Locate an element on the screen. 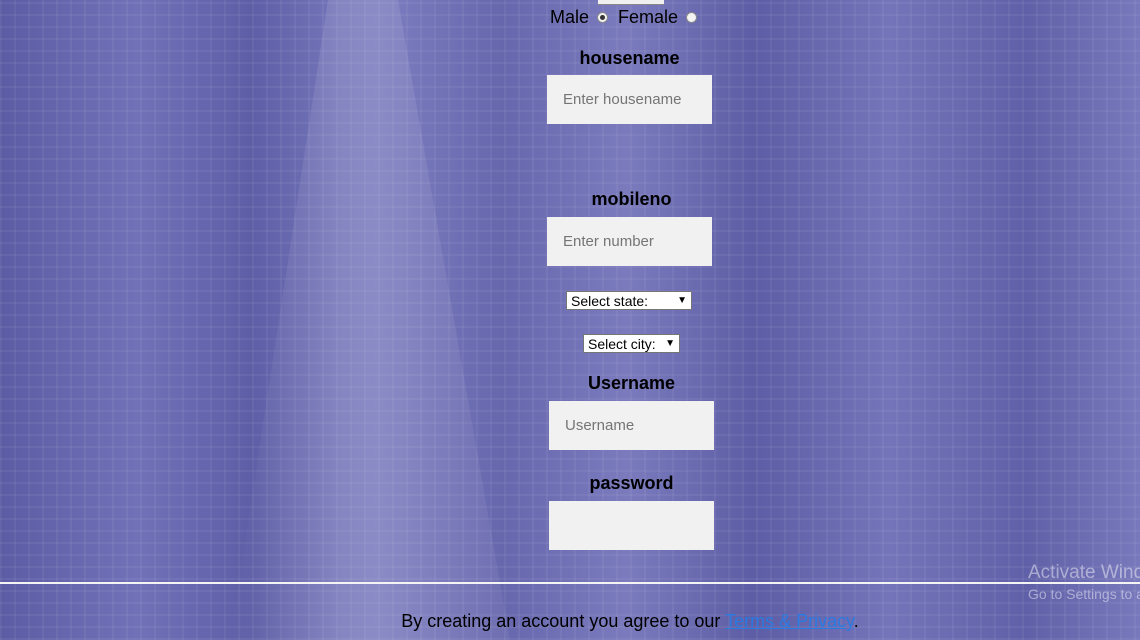  city-select-value: Select city: is located at coordinates (622, 343).